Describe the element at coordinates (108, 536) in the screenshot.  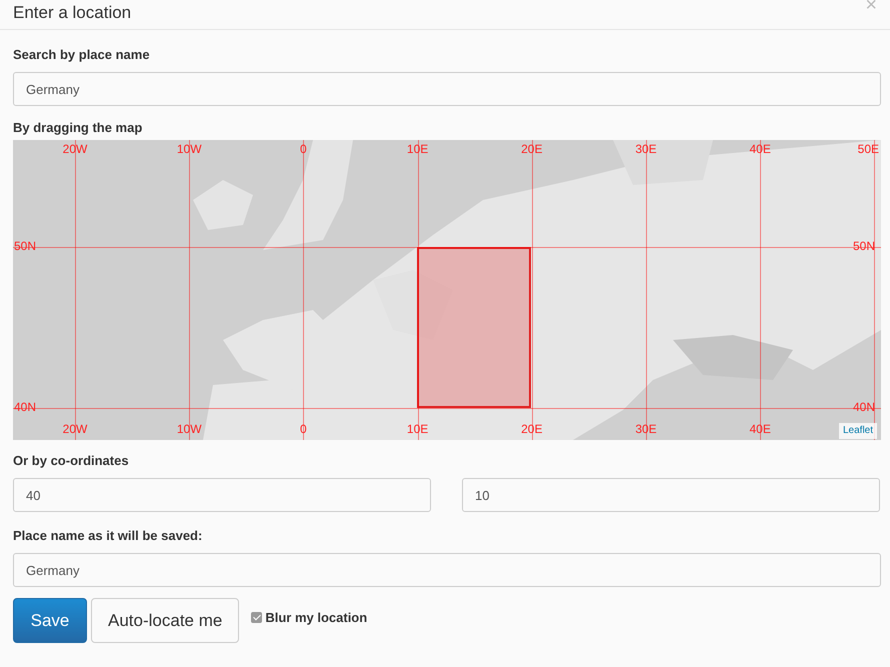
I see `field-label: Place name as it will be saved:` at that location.